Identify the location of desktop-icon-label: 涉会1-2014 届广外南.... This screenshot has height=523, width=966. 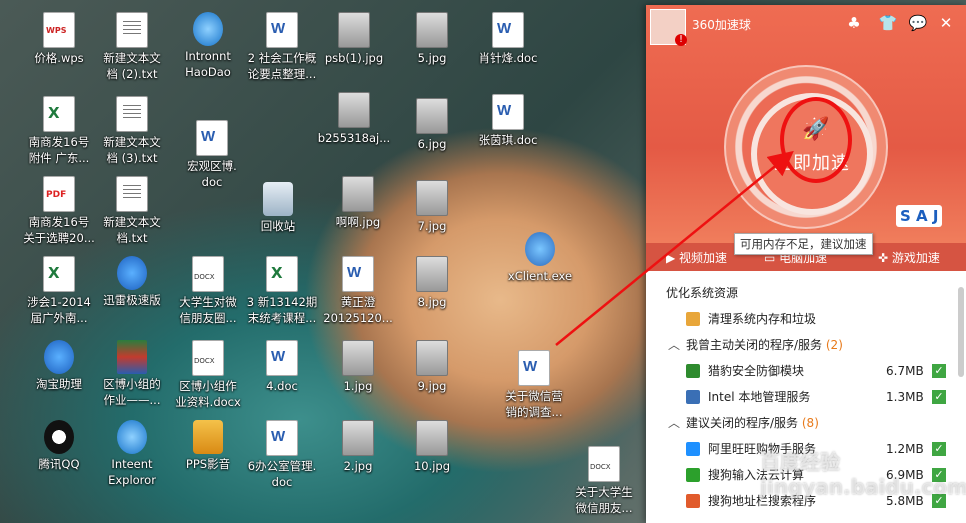
(59, 310).